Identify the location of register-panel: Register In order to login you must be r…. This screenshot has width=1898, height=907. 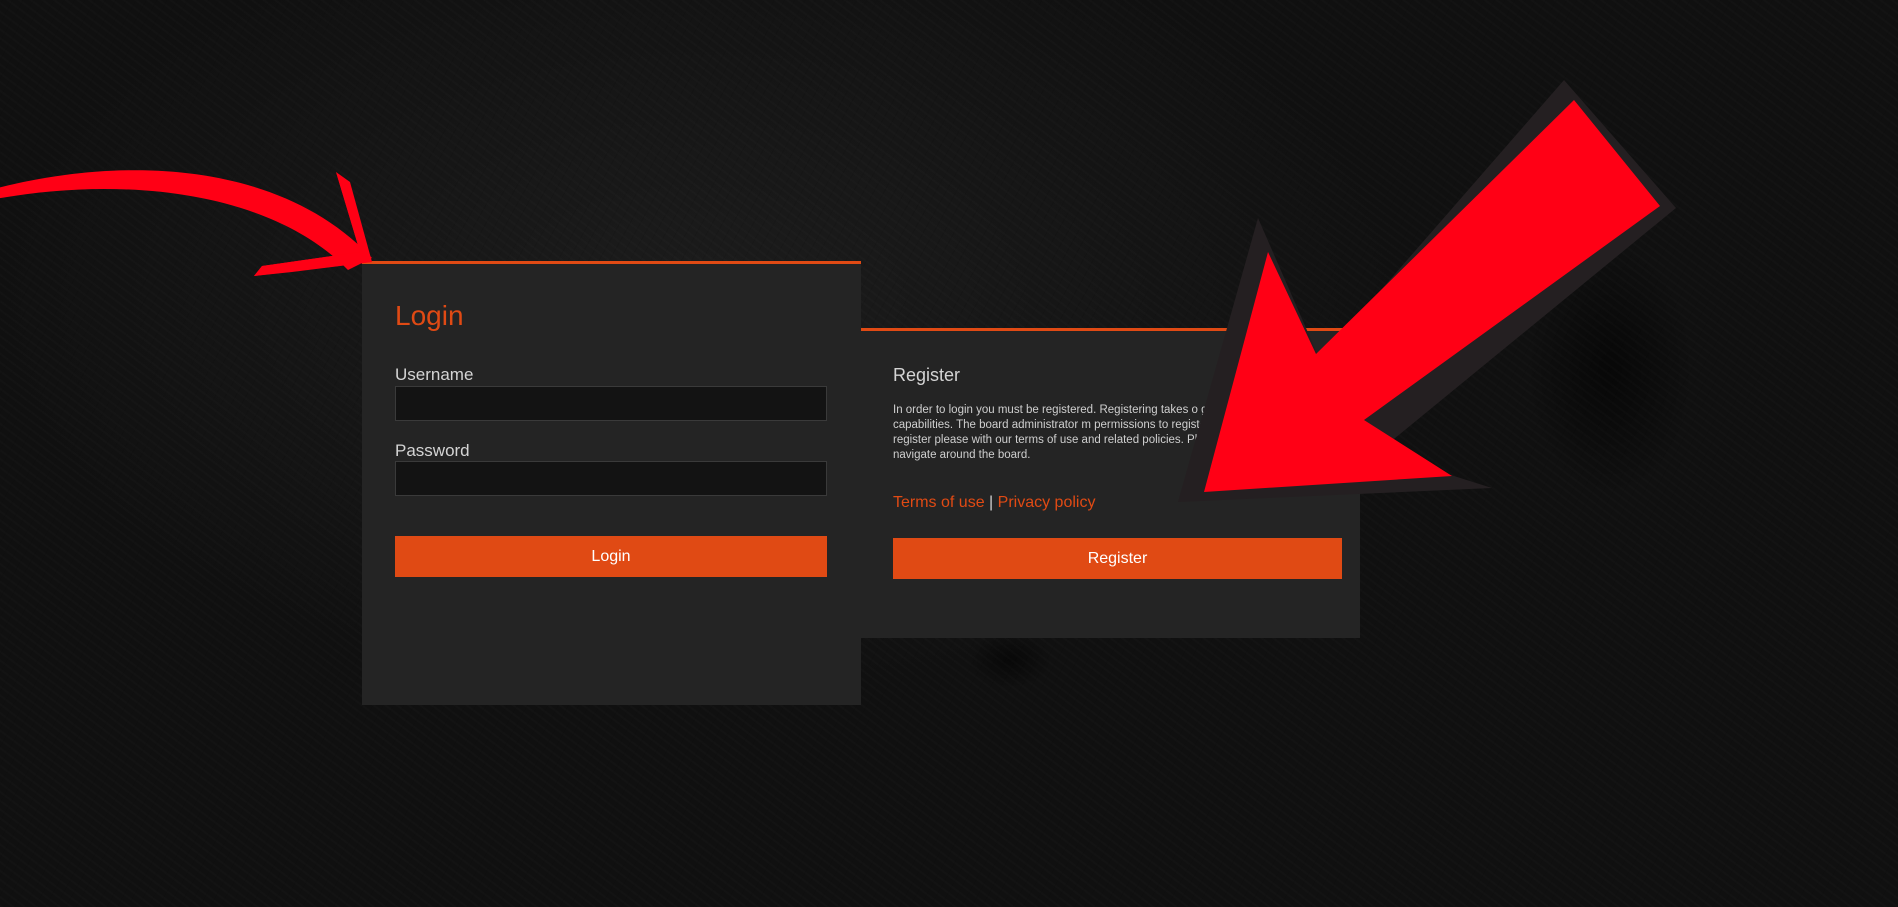
(1110, 483).